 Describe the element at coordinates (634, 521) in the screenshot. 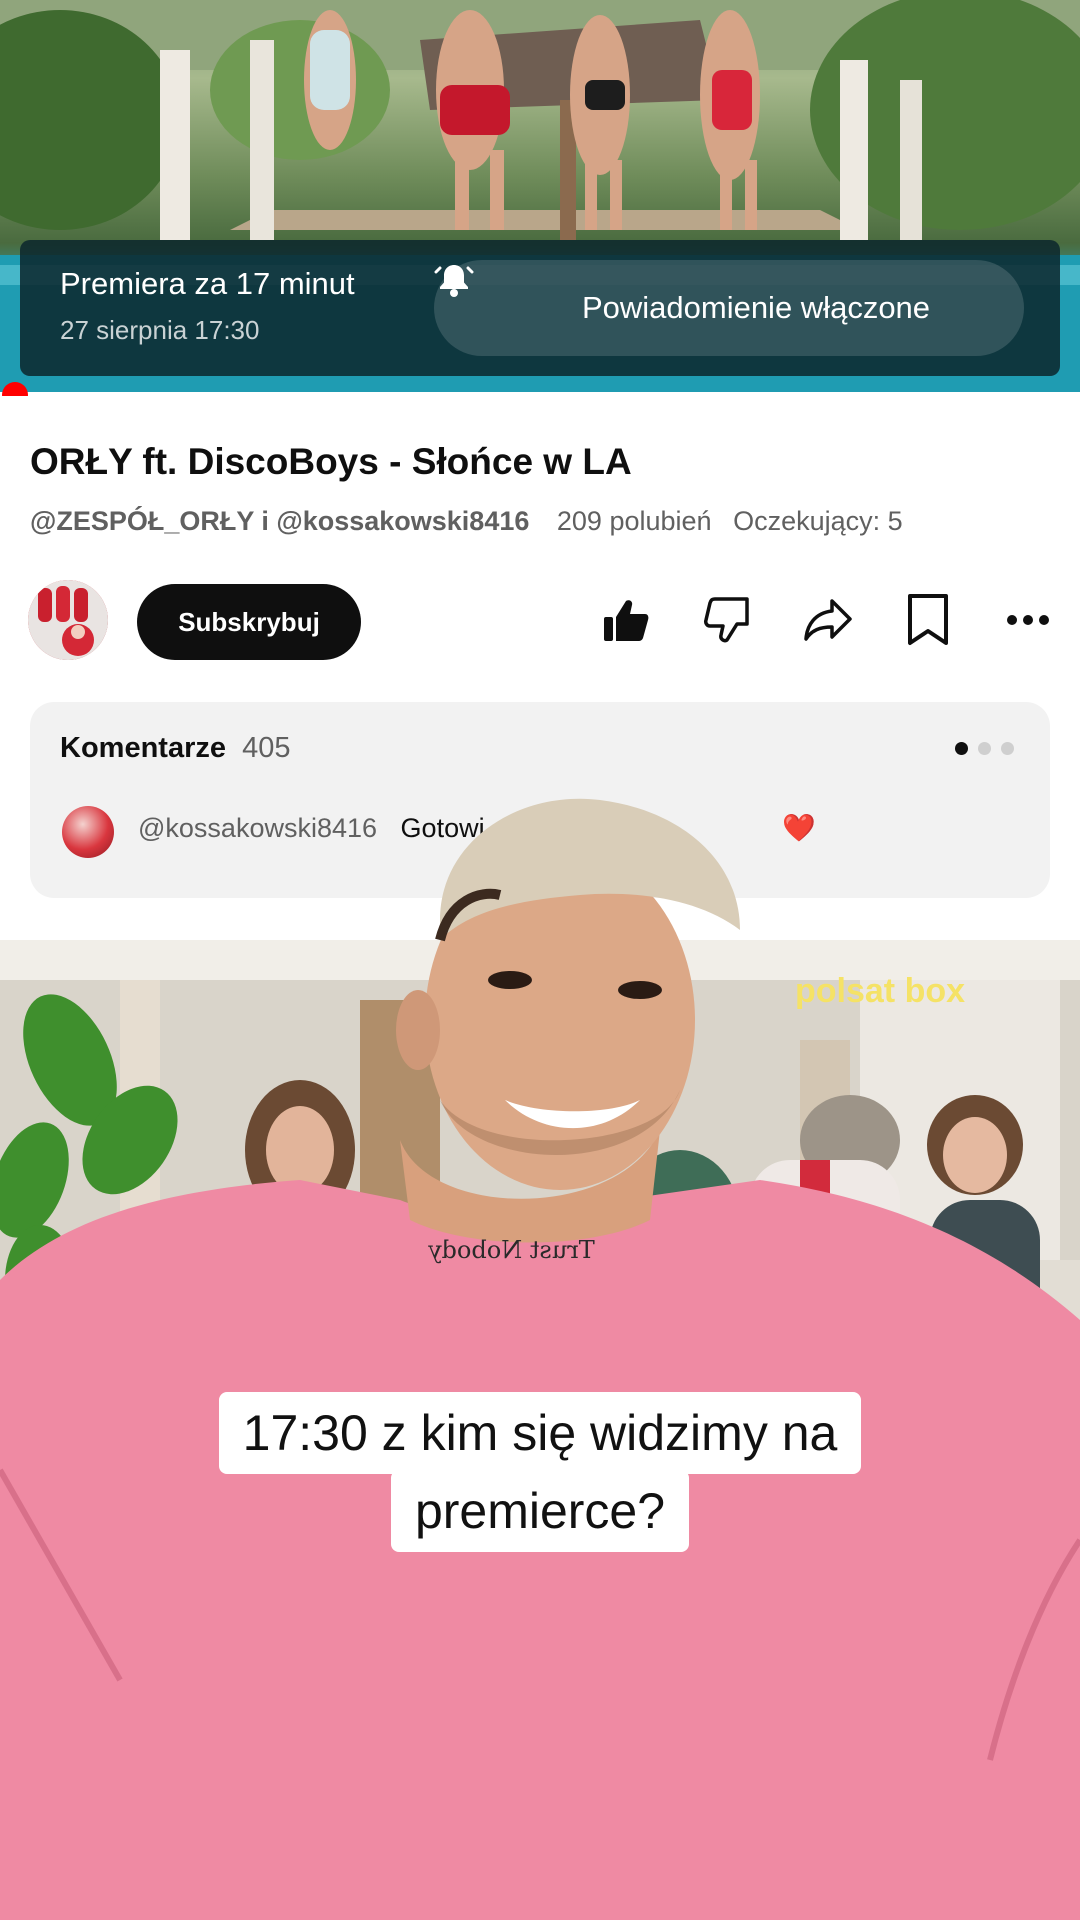

I see `likes-count: 209 polubień` at that location.